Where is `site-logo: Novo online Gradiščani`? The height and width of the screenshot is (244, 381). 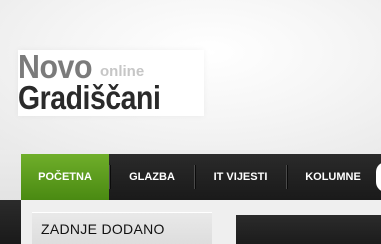 site-logo: Novo online Gradiščani is located at coordinates (111, 83).